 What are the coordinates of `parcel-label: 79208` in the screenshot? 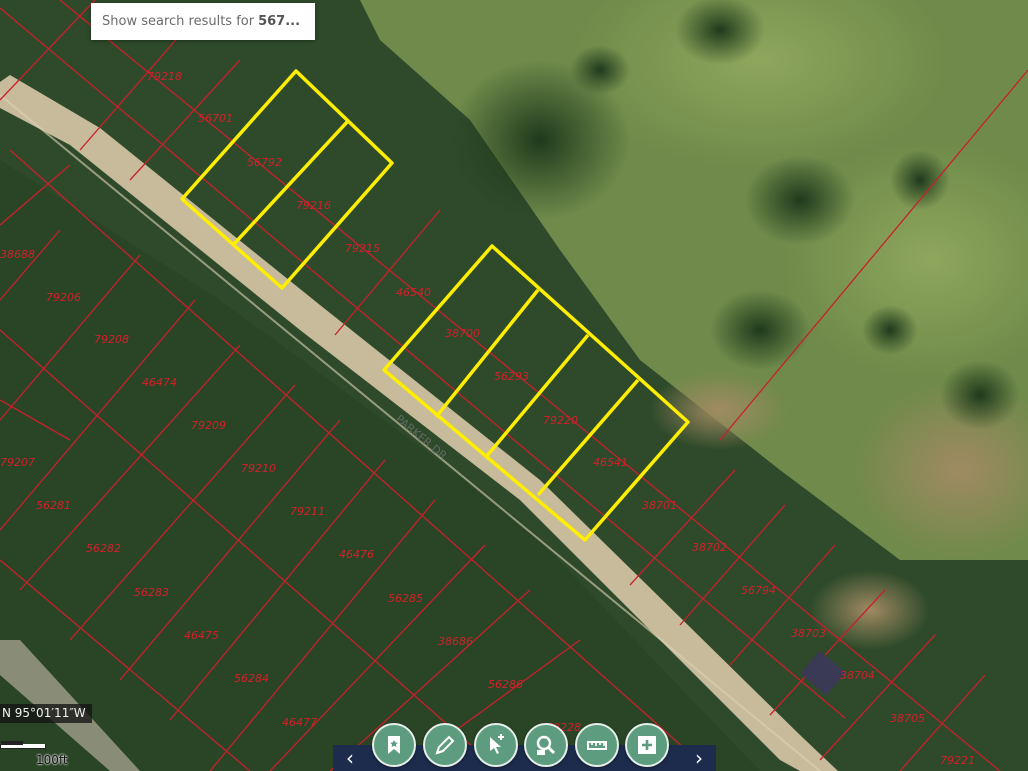 It's located at (111, 339).